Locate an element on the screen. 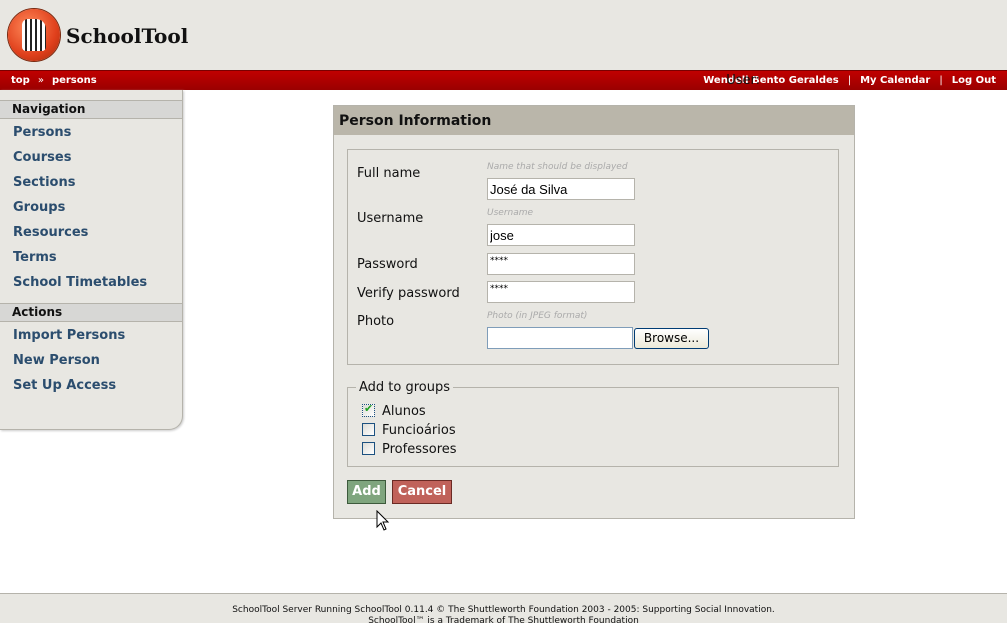  photo-hint: Photo (in JPEG format) is located at coordinates (537, 316).